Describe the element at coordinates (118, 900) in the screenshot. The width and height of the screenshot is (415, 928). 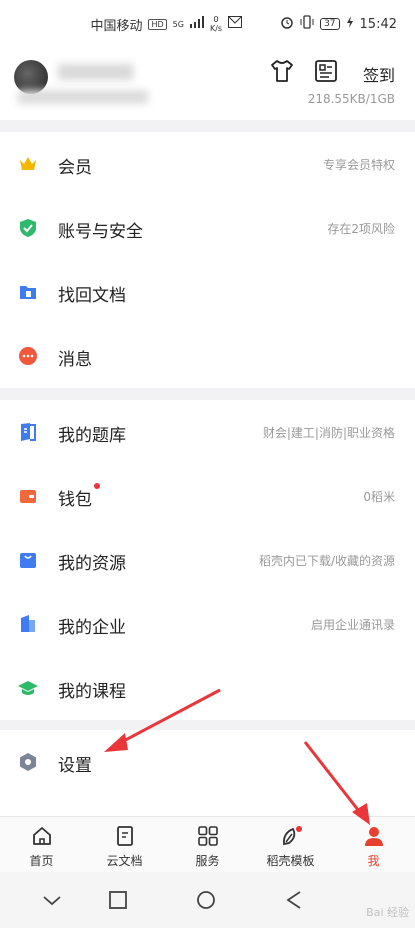
I see `recent-apps-icon` at that location.